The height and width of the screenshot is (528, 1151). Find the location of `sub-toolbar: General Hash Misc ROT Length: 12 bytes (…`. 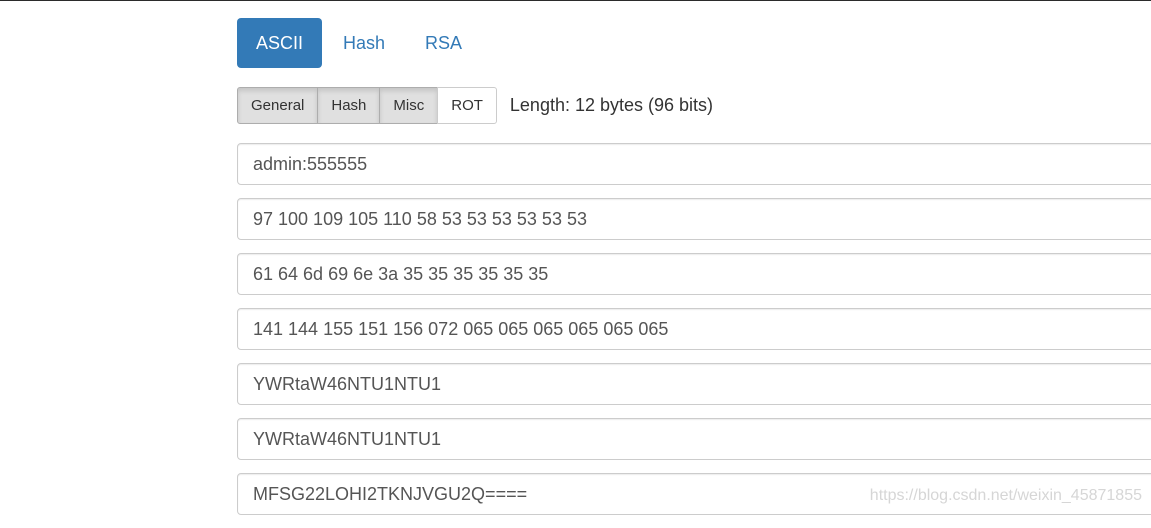

sub-toolbar: General Hash Misc ROT Length: 12 bytes (… is located at coordinates (475, 105).